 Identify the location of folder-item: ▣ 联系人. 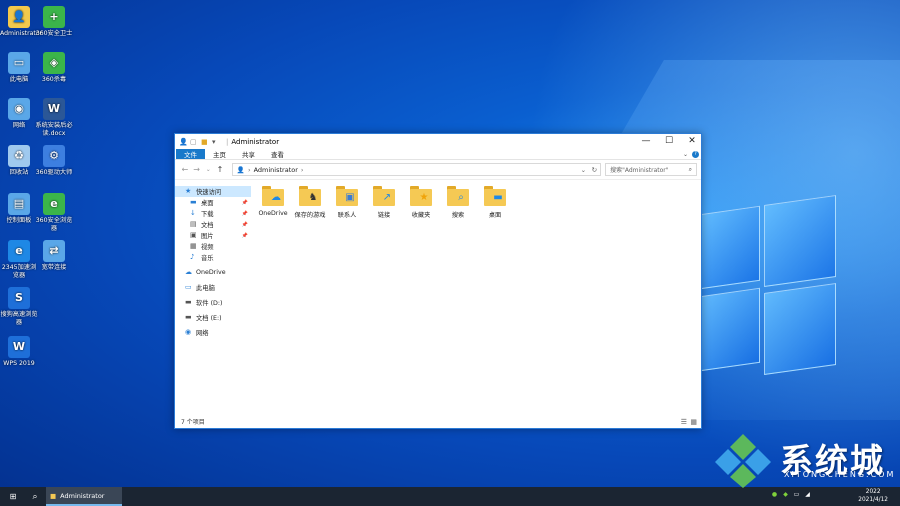
(347, 202).